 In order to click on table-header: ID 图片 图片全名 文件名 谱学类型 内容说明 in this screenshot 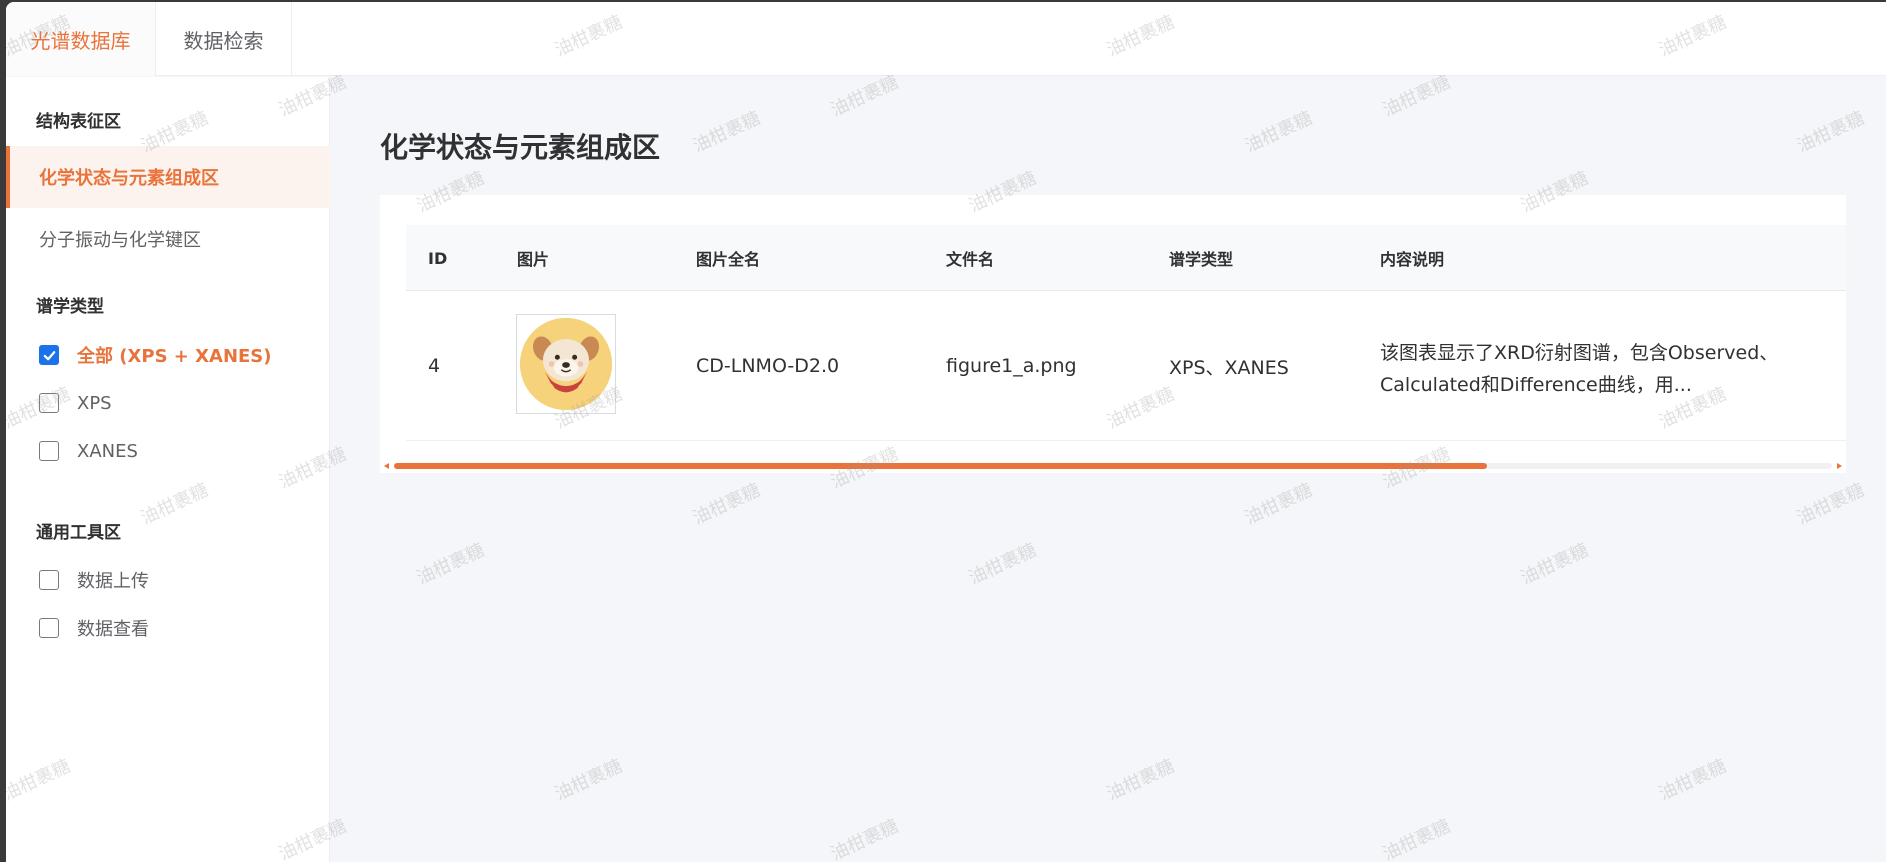, I will do `click(1126, 258)`.